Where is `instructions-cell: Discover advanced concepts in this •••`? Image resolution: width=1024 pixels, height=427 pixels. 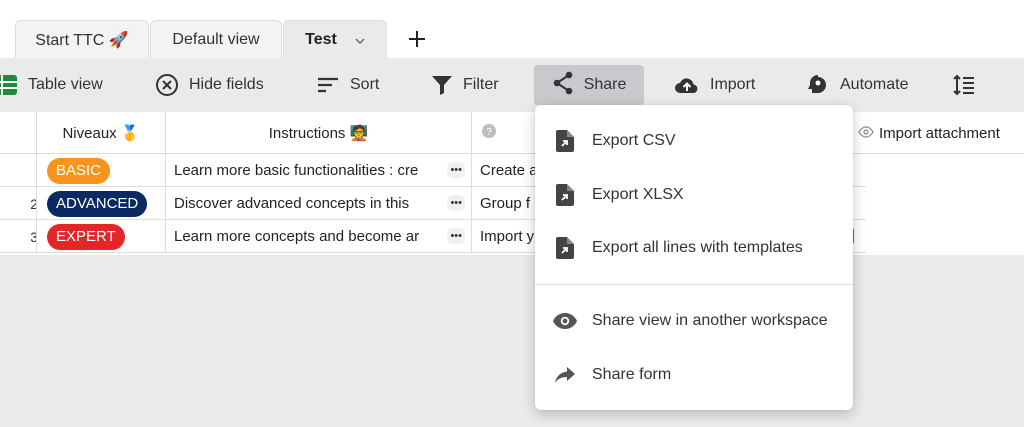 instructions-cell: Discover advanced concepts in this ••• is located at coordinates (319, 203).